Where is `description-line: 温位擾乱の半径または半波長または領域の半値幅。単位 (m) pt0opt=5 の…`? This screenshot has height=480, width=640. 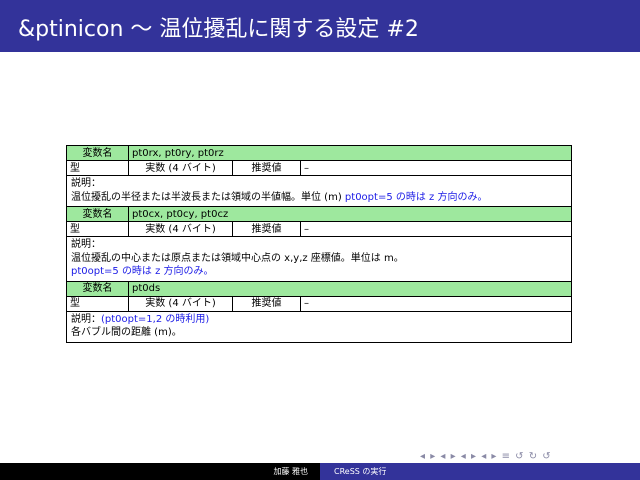 description-line: 温位擾乱の半径または半波長または領域の半値幅。単位 (m) pt0opt=5 の… is located at coordinates (319, 198).